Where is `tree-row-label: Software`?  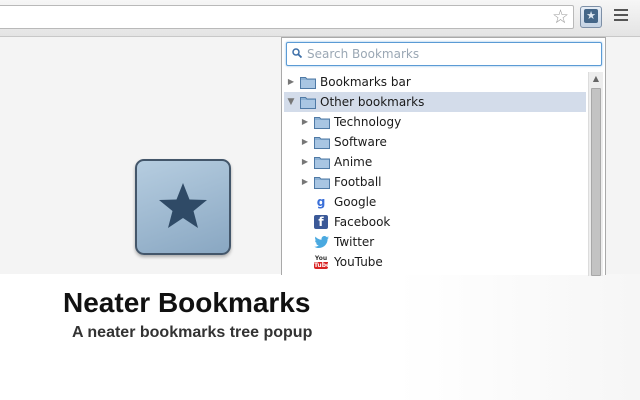 tree-row-label: Software is located at coordinates (360, 142).